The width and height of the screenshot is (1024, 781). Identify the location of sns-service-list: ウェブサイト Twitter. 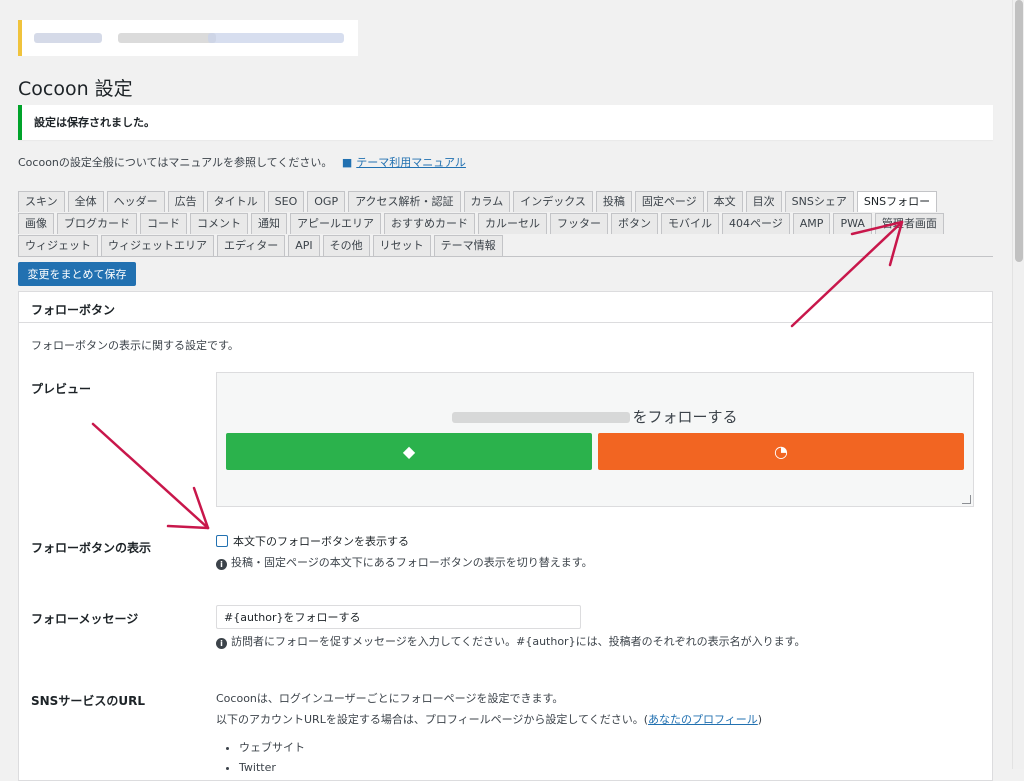
(264, 759).